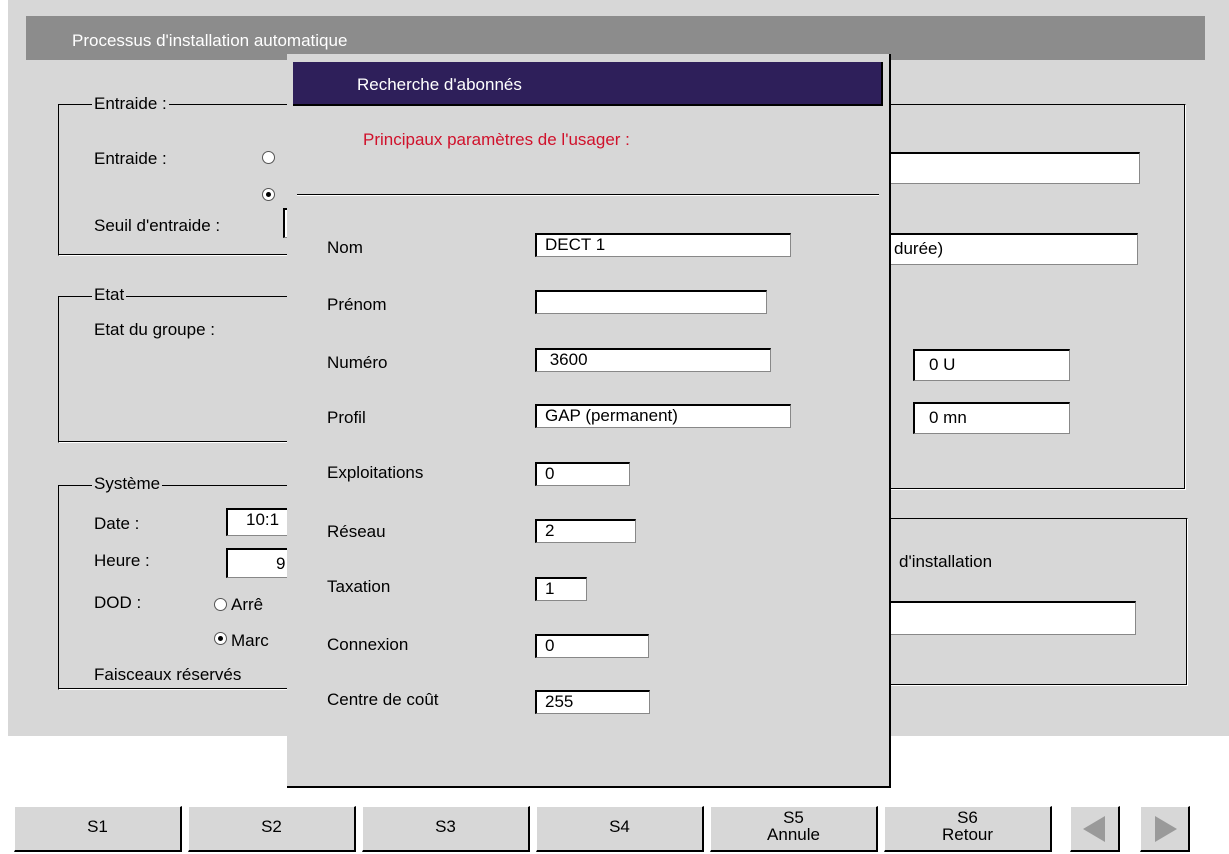 This screenshot has width=1229, height=854. I want to click on dialog-subtitle: Principaux paramètres de l'usager :, so click(496, 139).